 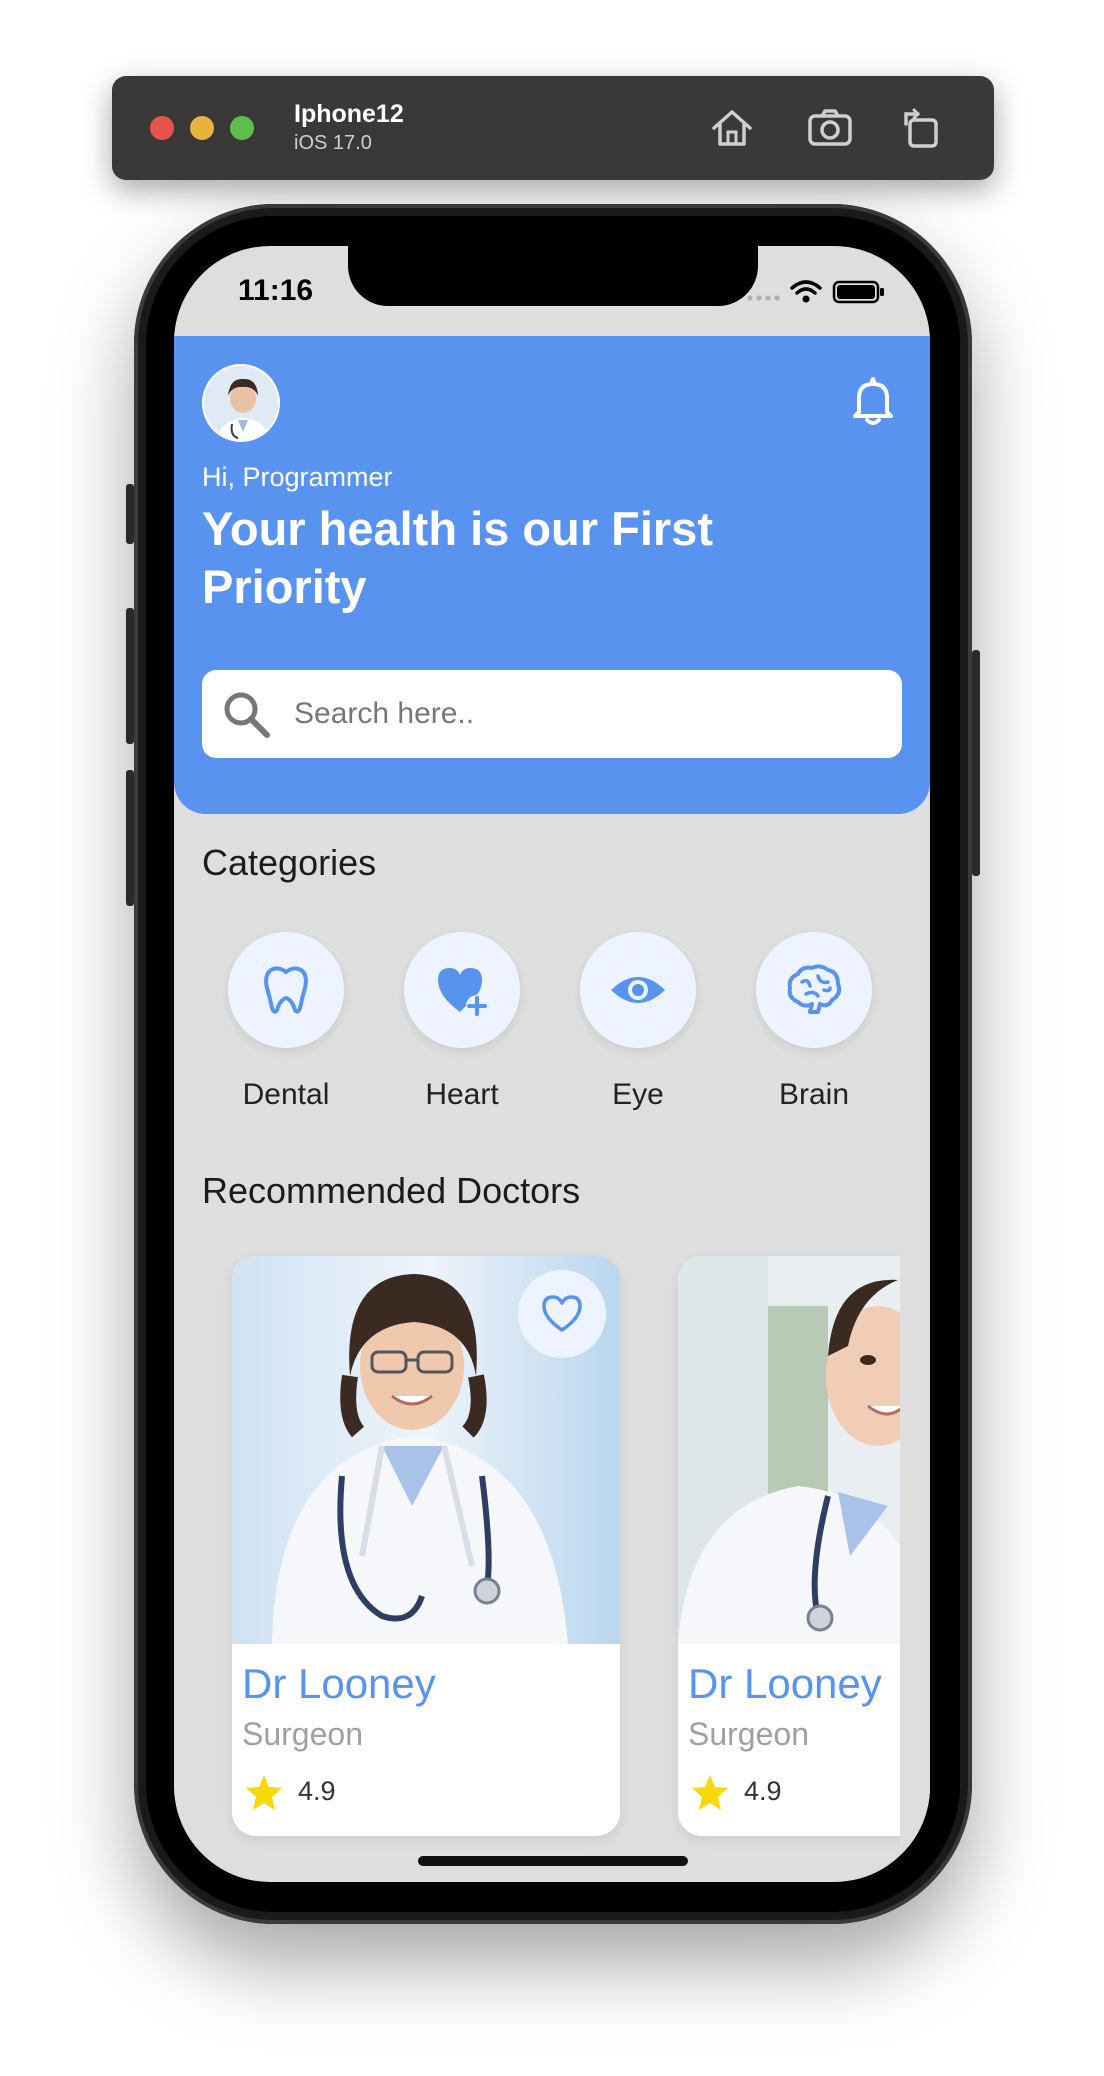 I want to click on category-eye-circle, so click(x=638, y=990).